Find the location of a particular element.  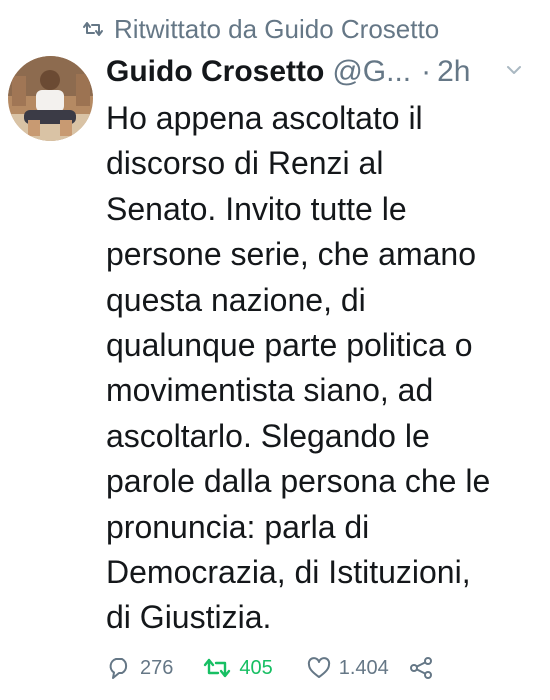

tweet-text-line: pronuncia: parla di is located at coordinates (238, 526).